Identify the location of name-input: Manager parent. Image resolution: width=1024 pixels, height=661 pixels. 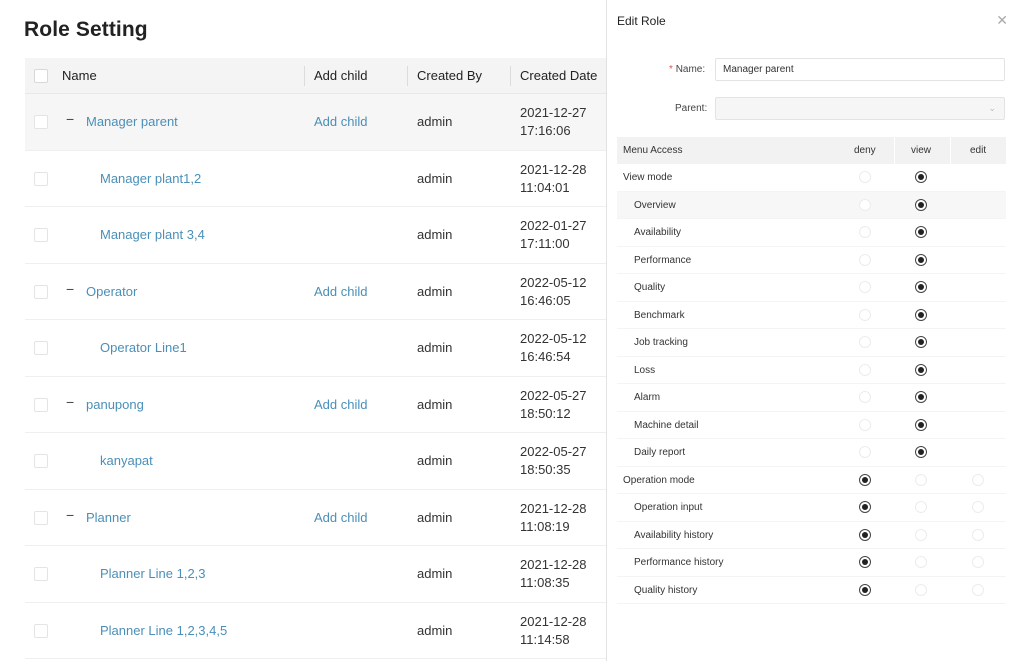
(860, 69).